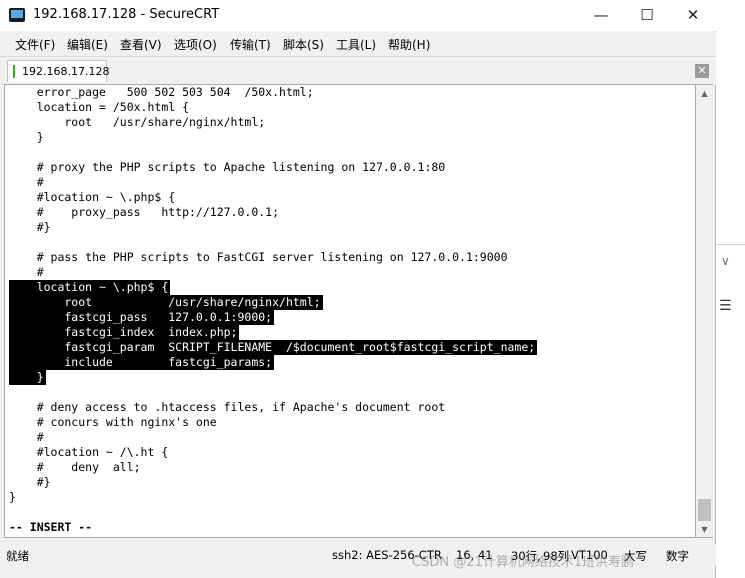  I want to click on terminal-text: # deny all;, so click(75, 467).